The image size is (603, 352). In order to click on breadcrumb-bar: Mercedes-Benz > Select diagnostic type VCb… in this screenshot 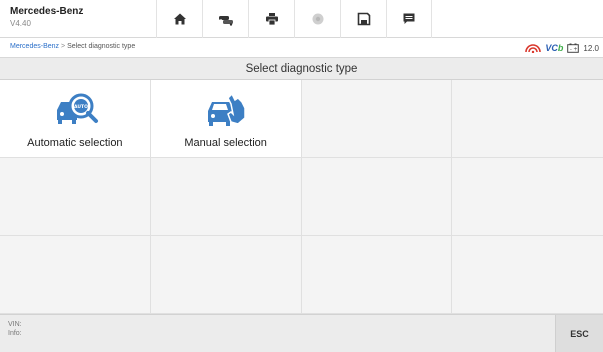, I will do `click(301, 48)`.